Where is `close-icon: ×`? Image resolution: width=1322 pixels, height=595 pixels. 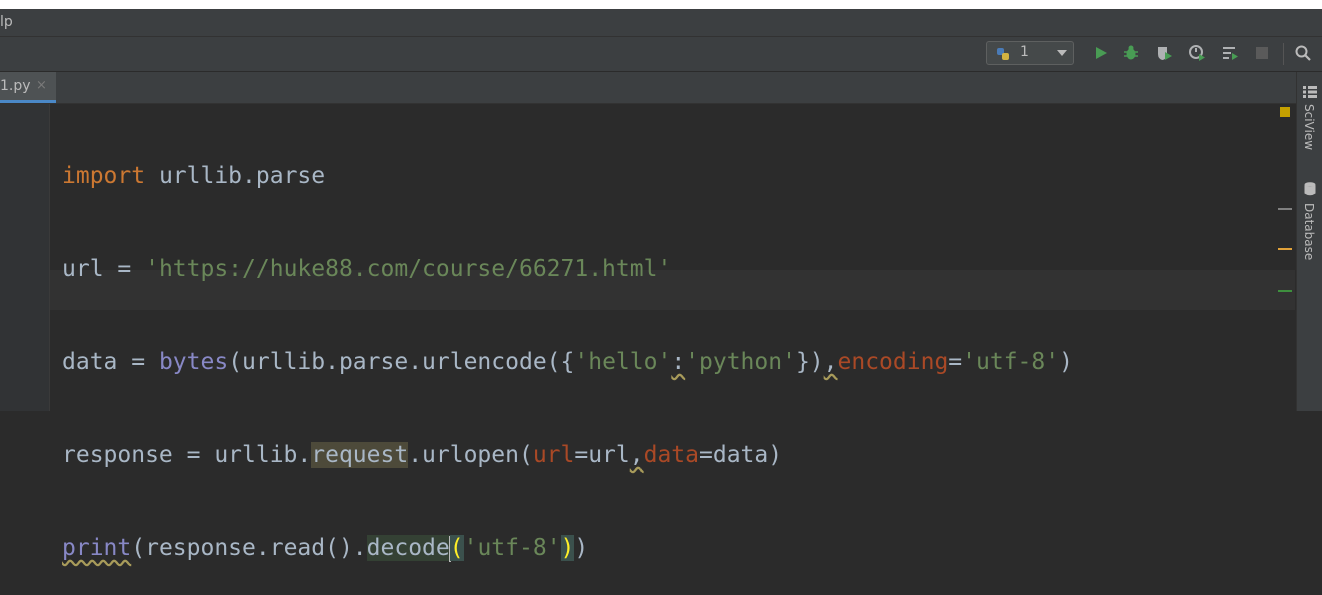
close-icon: × is located at coordinates (41, 85).